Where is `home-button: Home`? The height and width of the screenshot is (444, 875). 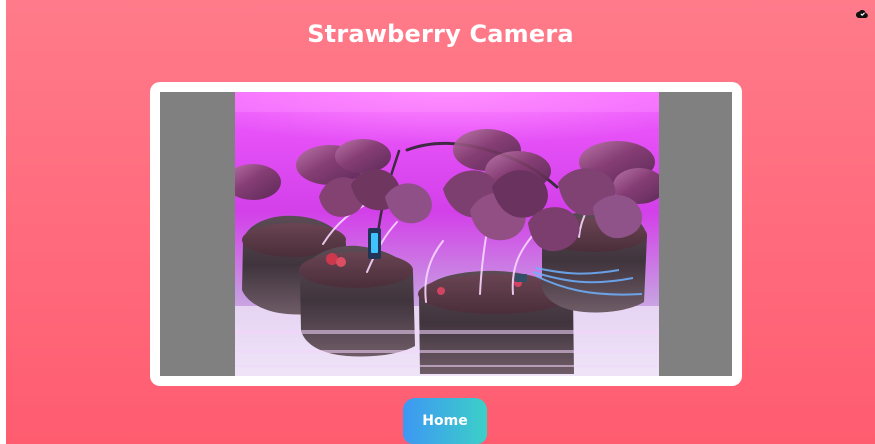
home-button: Home is located at coordinates (445, 421).